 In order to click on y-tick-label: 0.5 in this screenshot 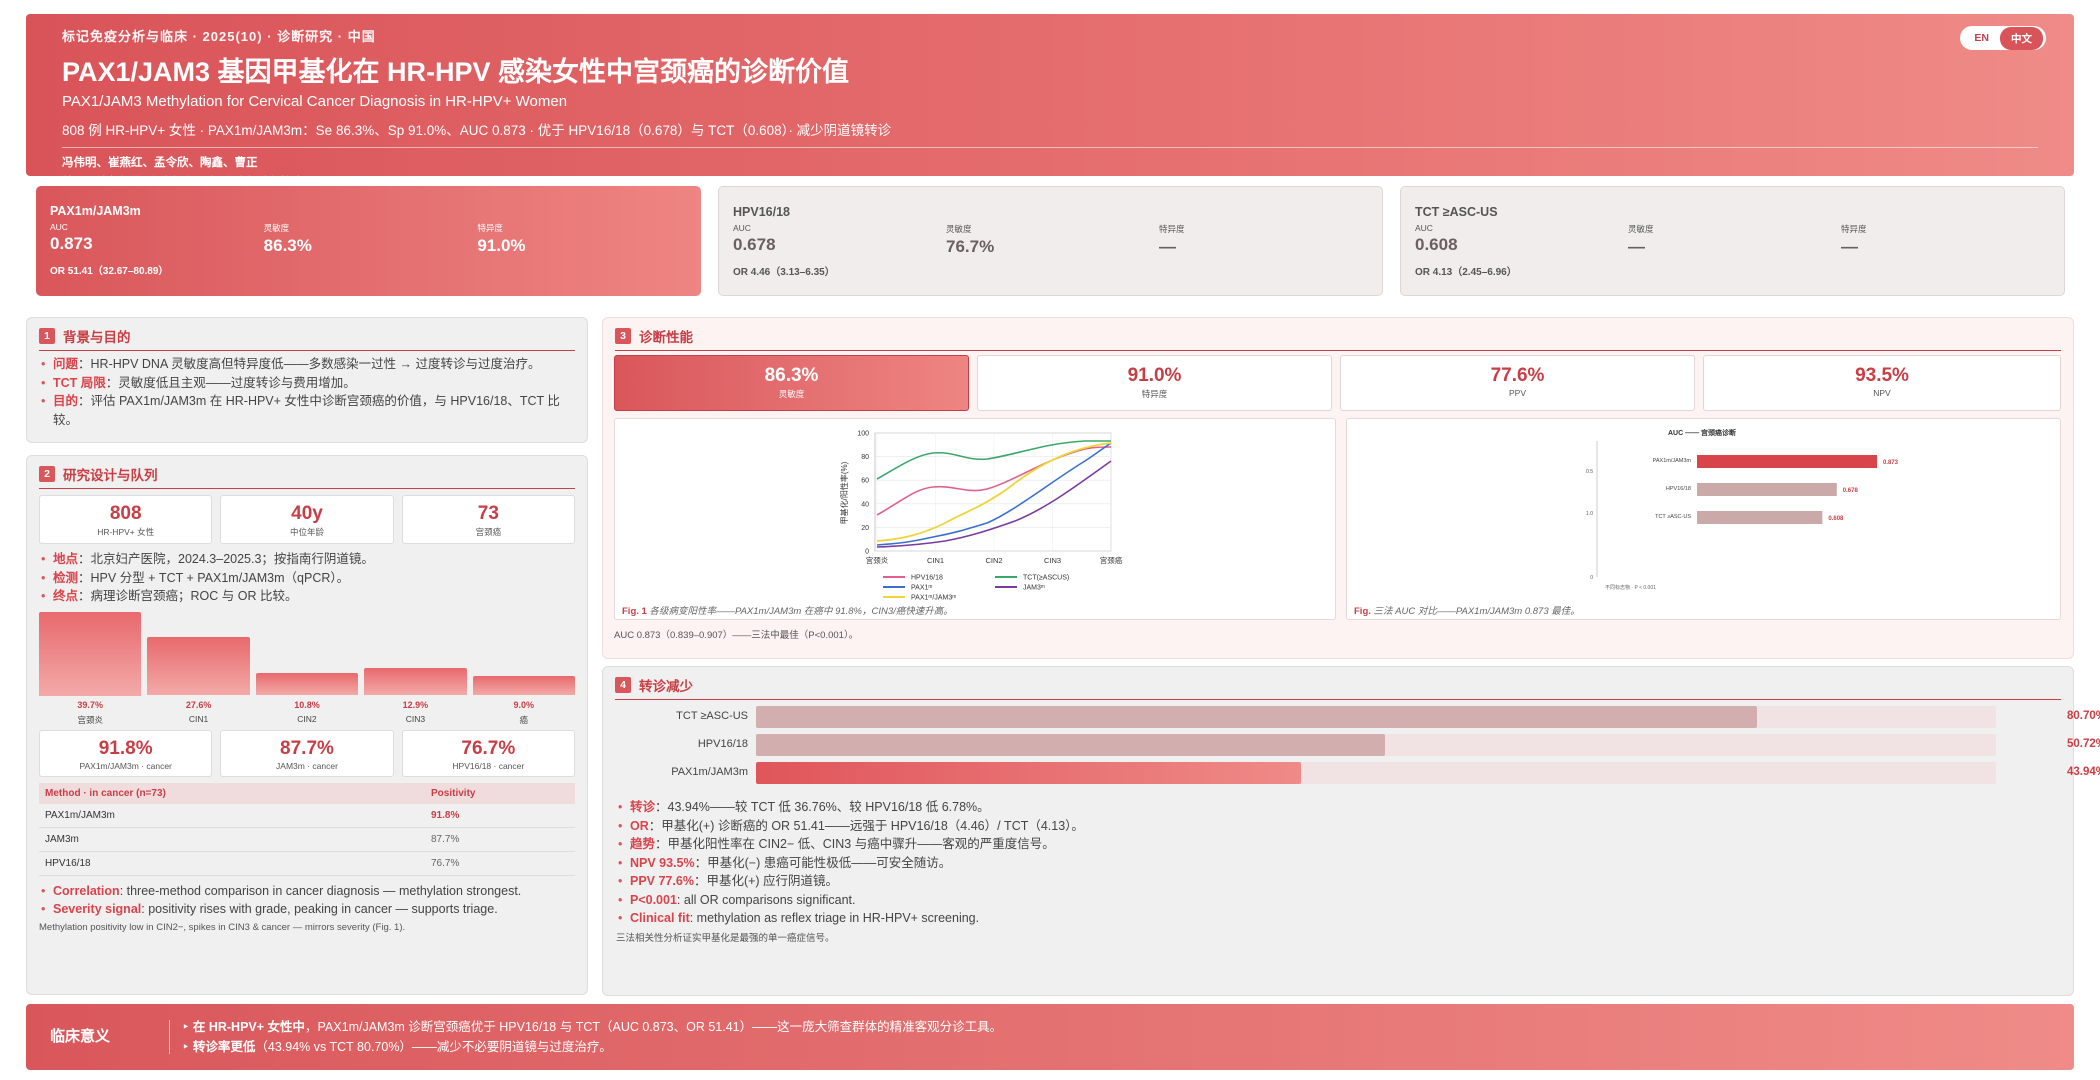, I will do `click(1589, 472)`.